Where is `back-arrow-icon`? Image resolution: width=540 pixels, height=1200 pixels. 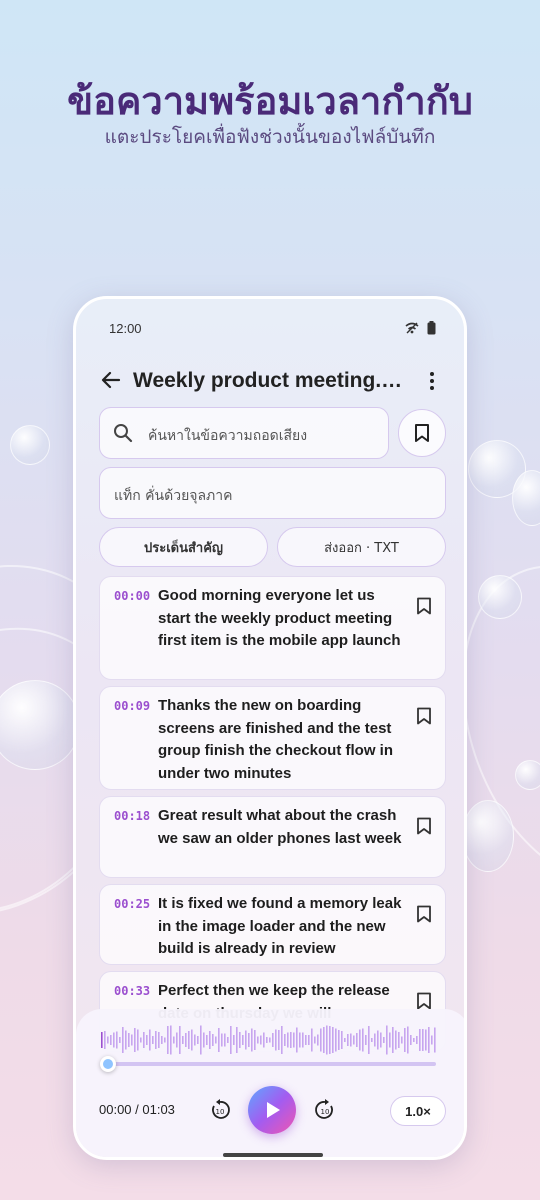
back-arrow-icon is located at coordinates (112, 381).